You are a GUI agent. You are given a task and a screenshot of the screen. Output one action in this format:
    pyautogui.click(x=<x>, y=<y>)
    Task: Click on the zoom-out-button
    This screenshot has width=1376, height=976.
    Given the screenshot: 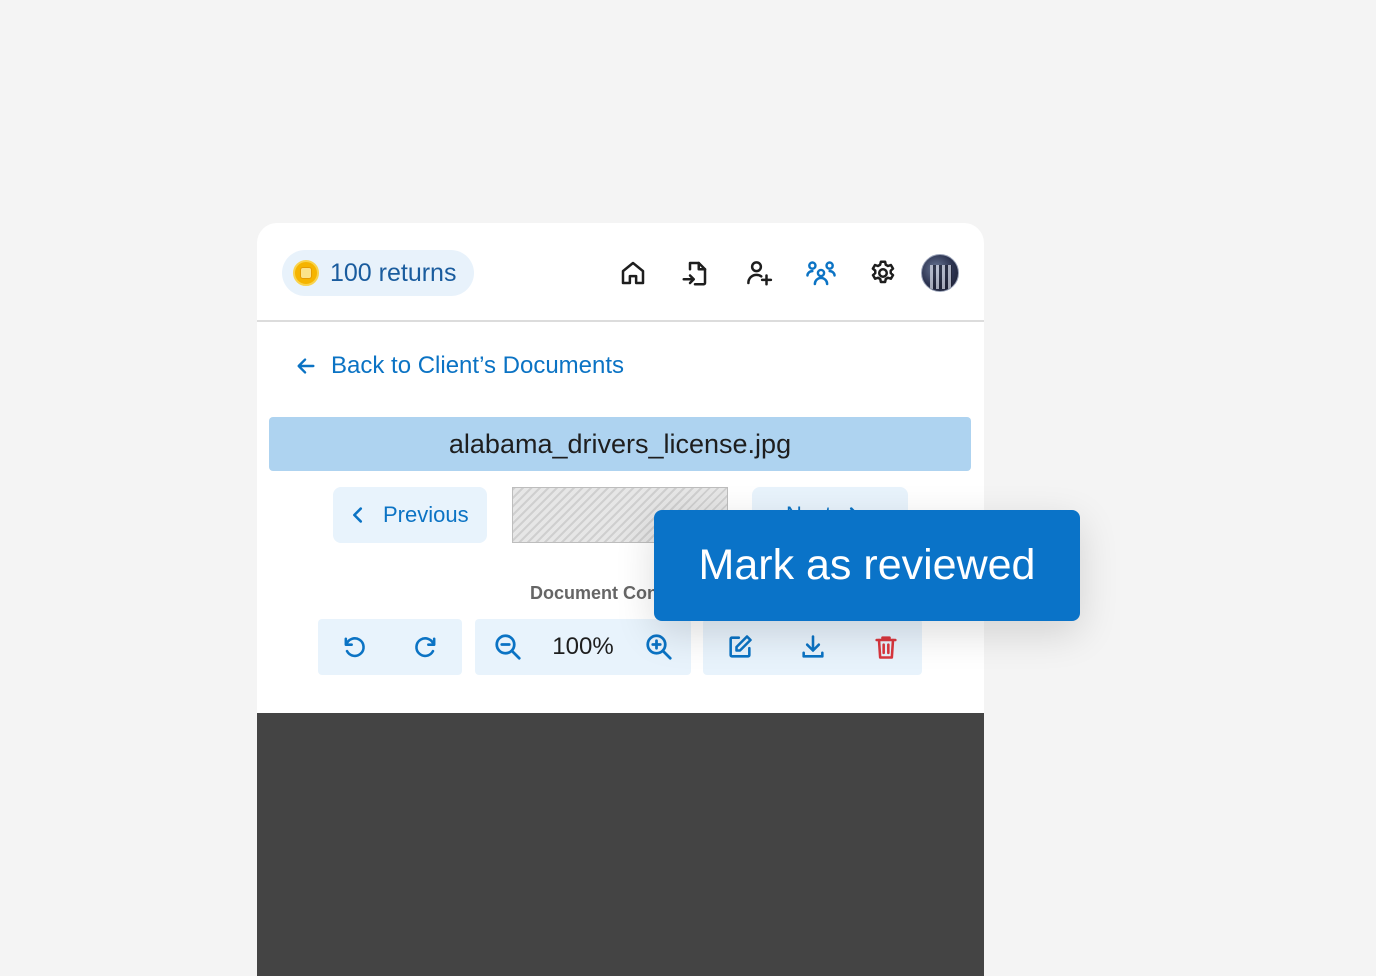 What is the action you would take?
    pyautogui.click(x=507, y=647)
    